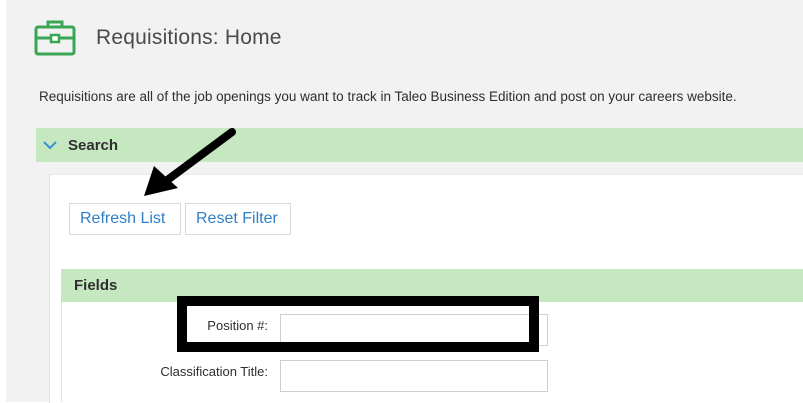 The image size is (803, 403). Describe the element at coordinates (432, 285) in the screenshot. I see `fields-section-header: Fields` at that location.